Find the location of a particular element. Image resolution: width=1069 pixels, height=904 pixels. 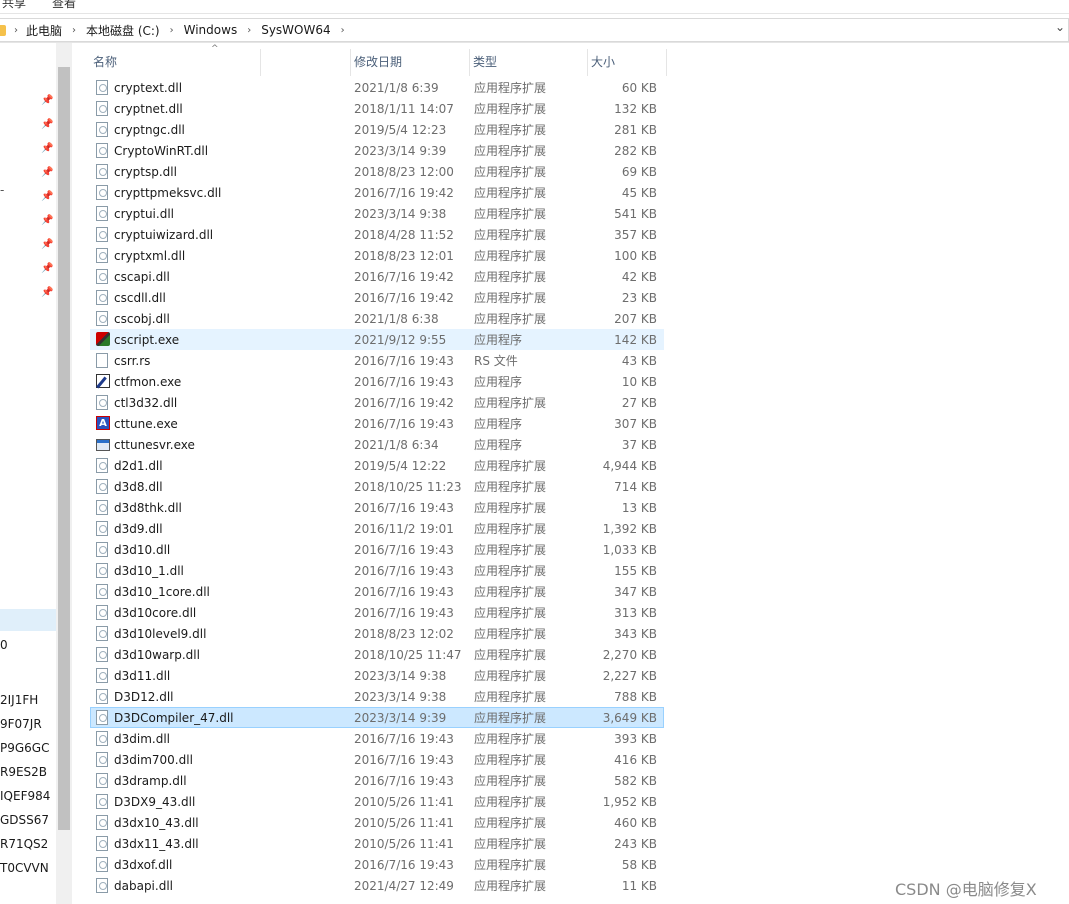

nav-scrollbar-thumb is located at coordinates (64, 448).